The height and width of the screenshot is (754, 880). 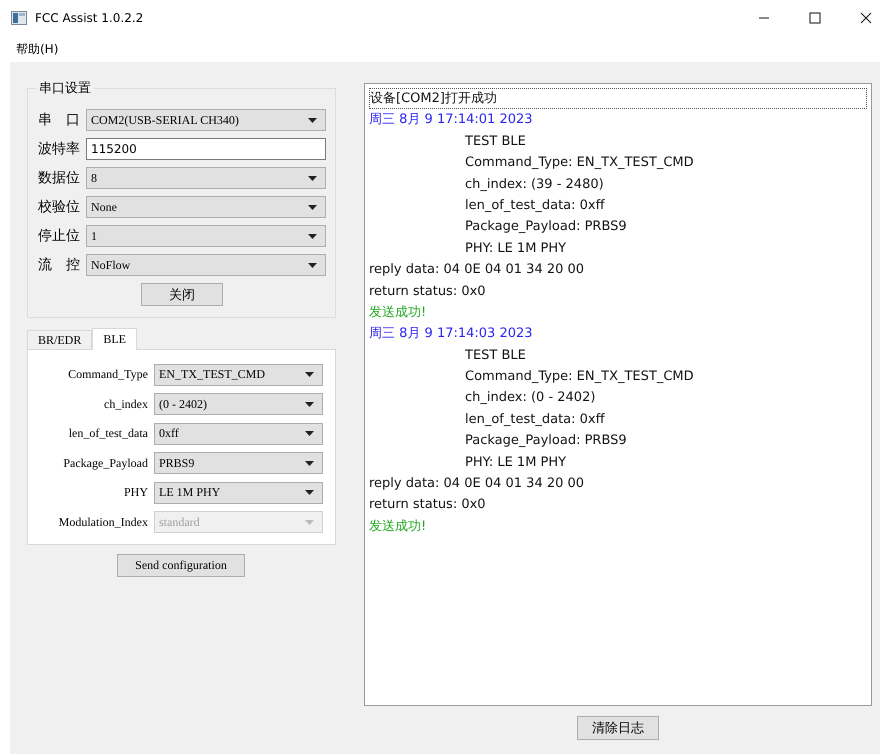 What do you see at coordinates (126, 404) in the screenshot?
I see `field-label: ch_index` at bounding box center [126, 404].